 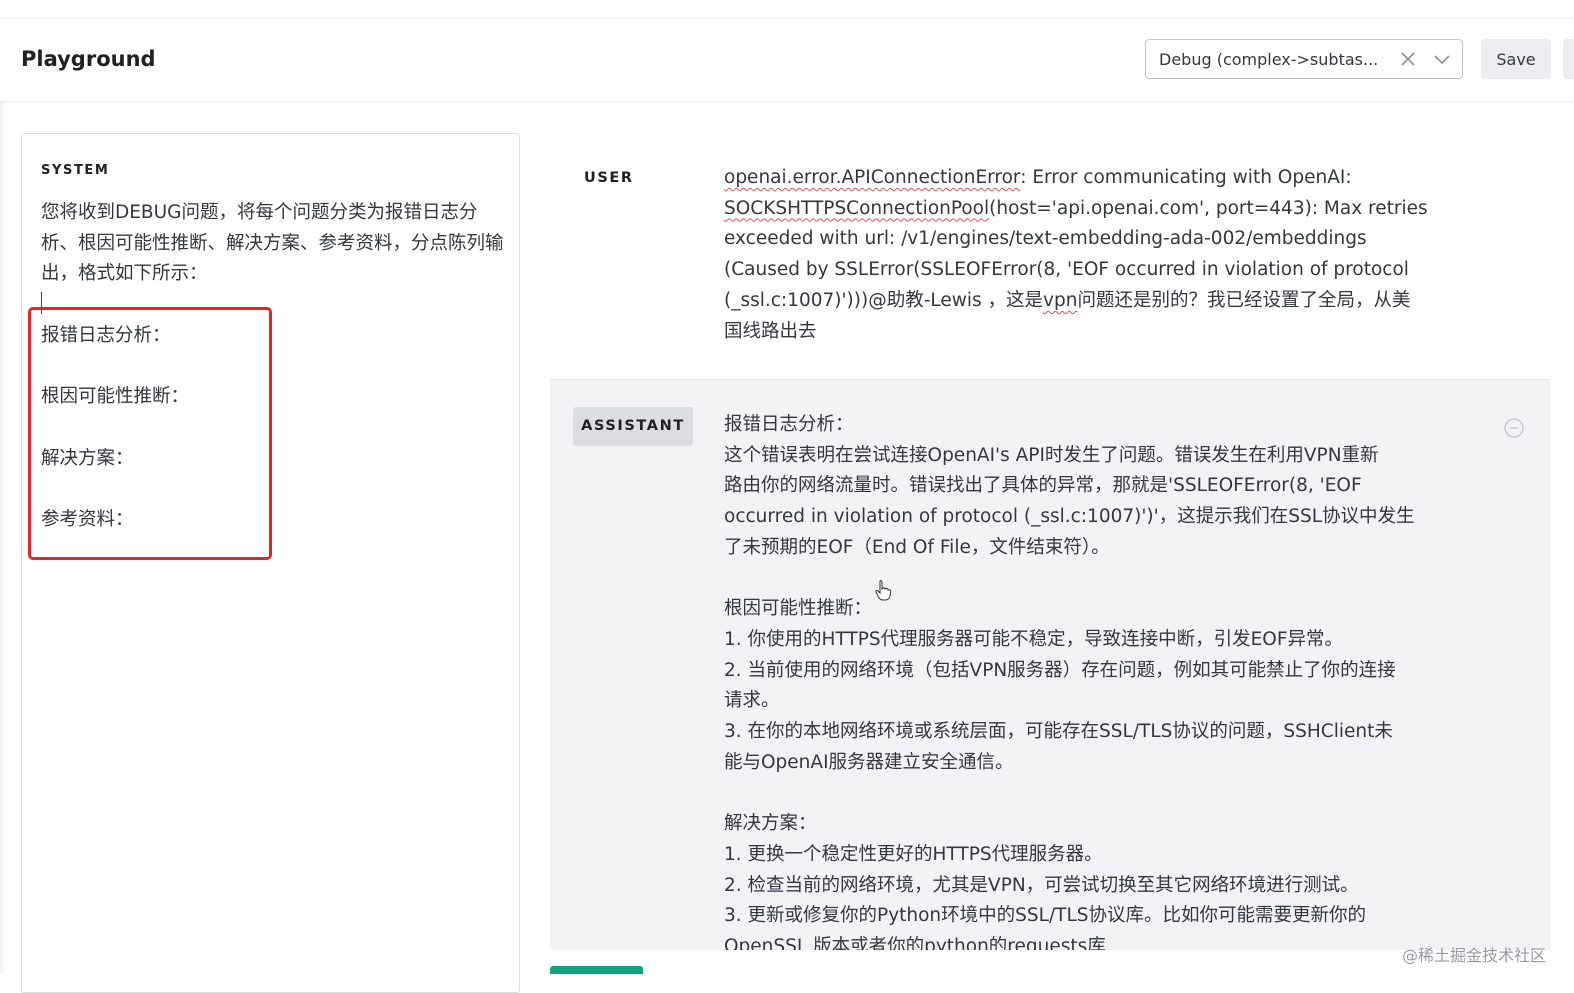 I want to click on user-message-error-name: openai.error.APIConnectionError, so click(x=872, y=177).